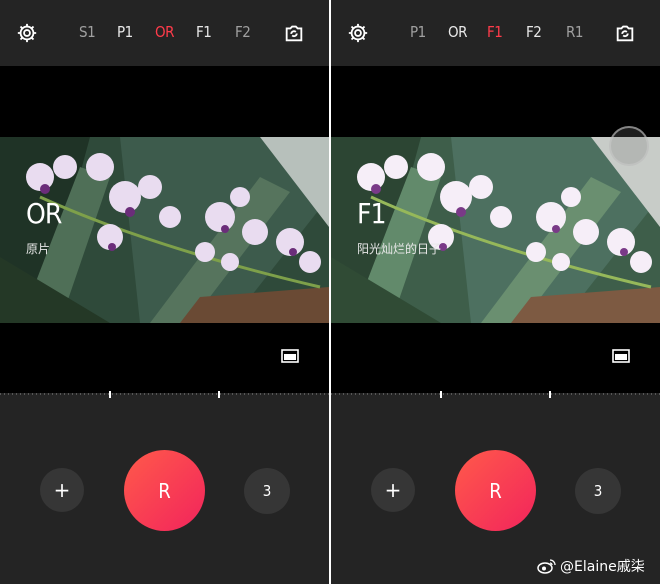  What do you see at coordinates (546, 566) in the screenshot?
I see `weibo-logo-icon` at bounding box center [546, 566].